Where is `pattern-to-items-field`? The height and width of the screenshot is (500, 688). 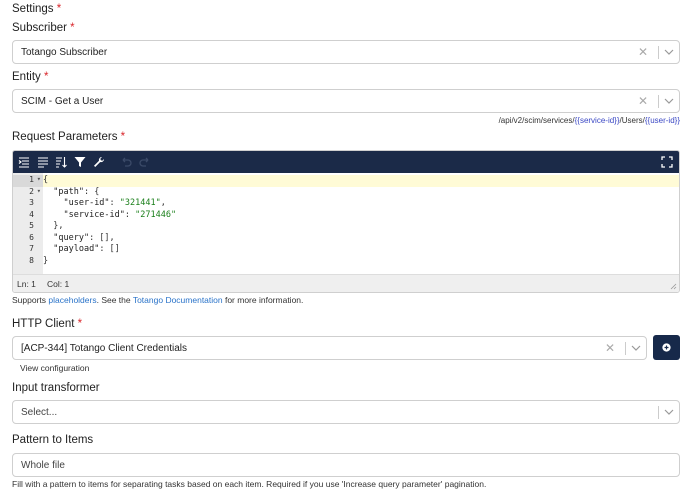
pattern-to-items-field is located at coordinates (346, 465).